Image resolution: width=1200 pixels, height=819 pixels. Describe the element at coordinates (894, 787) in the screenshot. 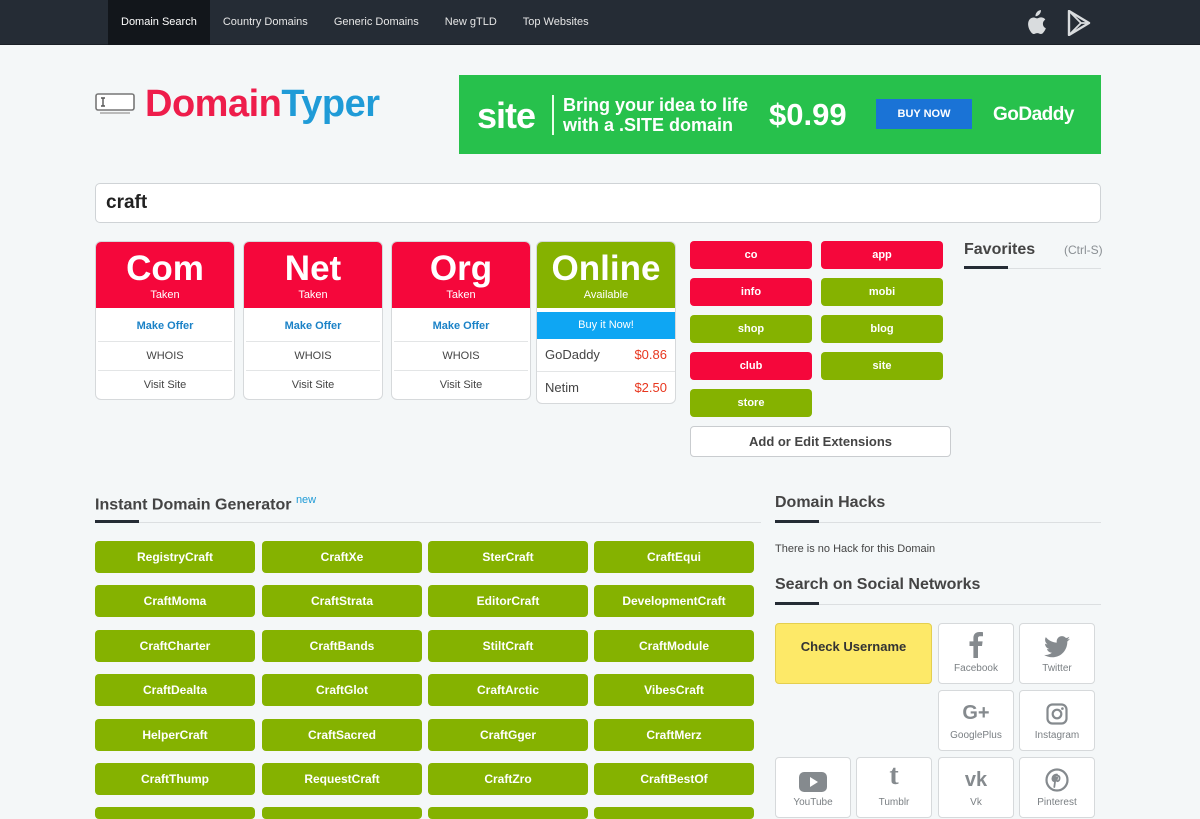

I see `social-tumblr: t Tumblr` at that location.